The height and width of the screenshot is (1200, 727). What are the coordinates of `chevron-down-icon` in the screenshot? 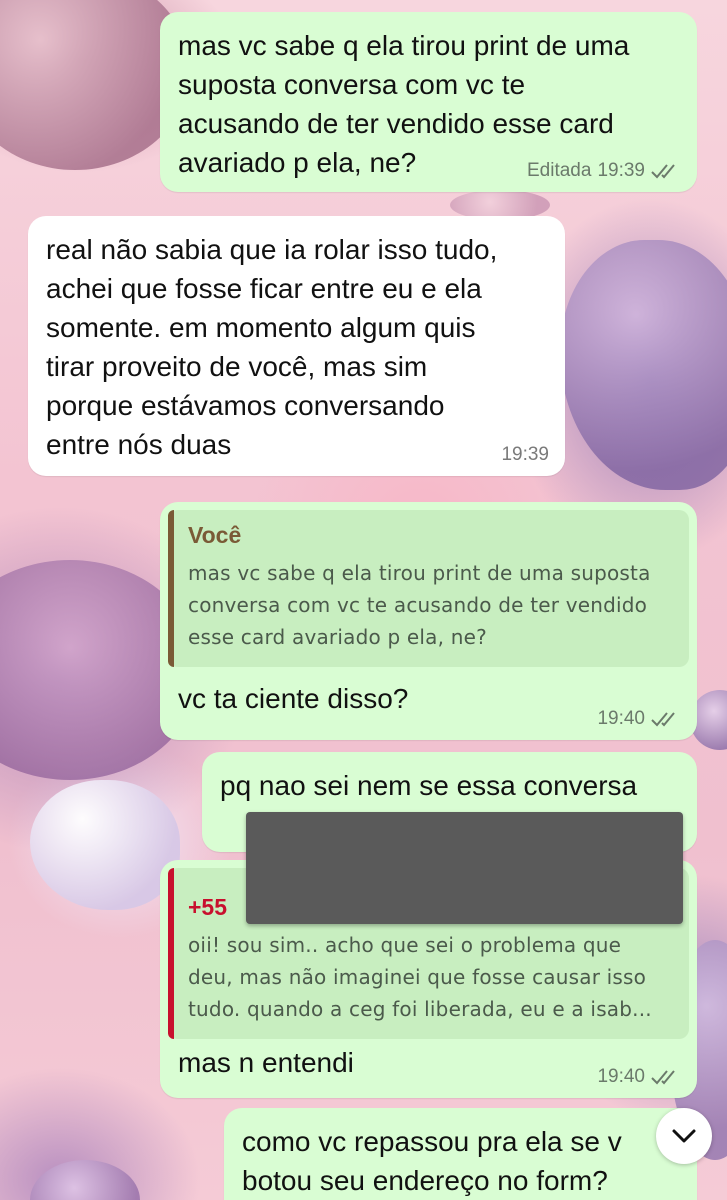 It's located at (684, 1136).